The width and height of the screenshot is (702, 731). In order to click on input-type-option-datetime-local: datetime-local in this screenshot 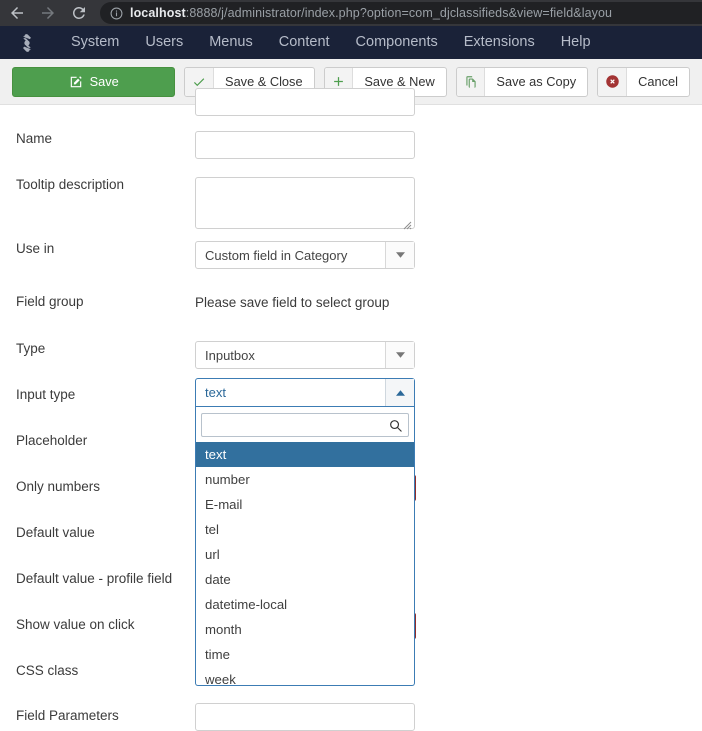, I will do `click(305, 604)`.